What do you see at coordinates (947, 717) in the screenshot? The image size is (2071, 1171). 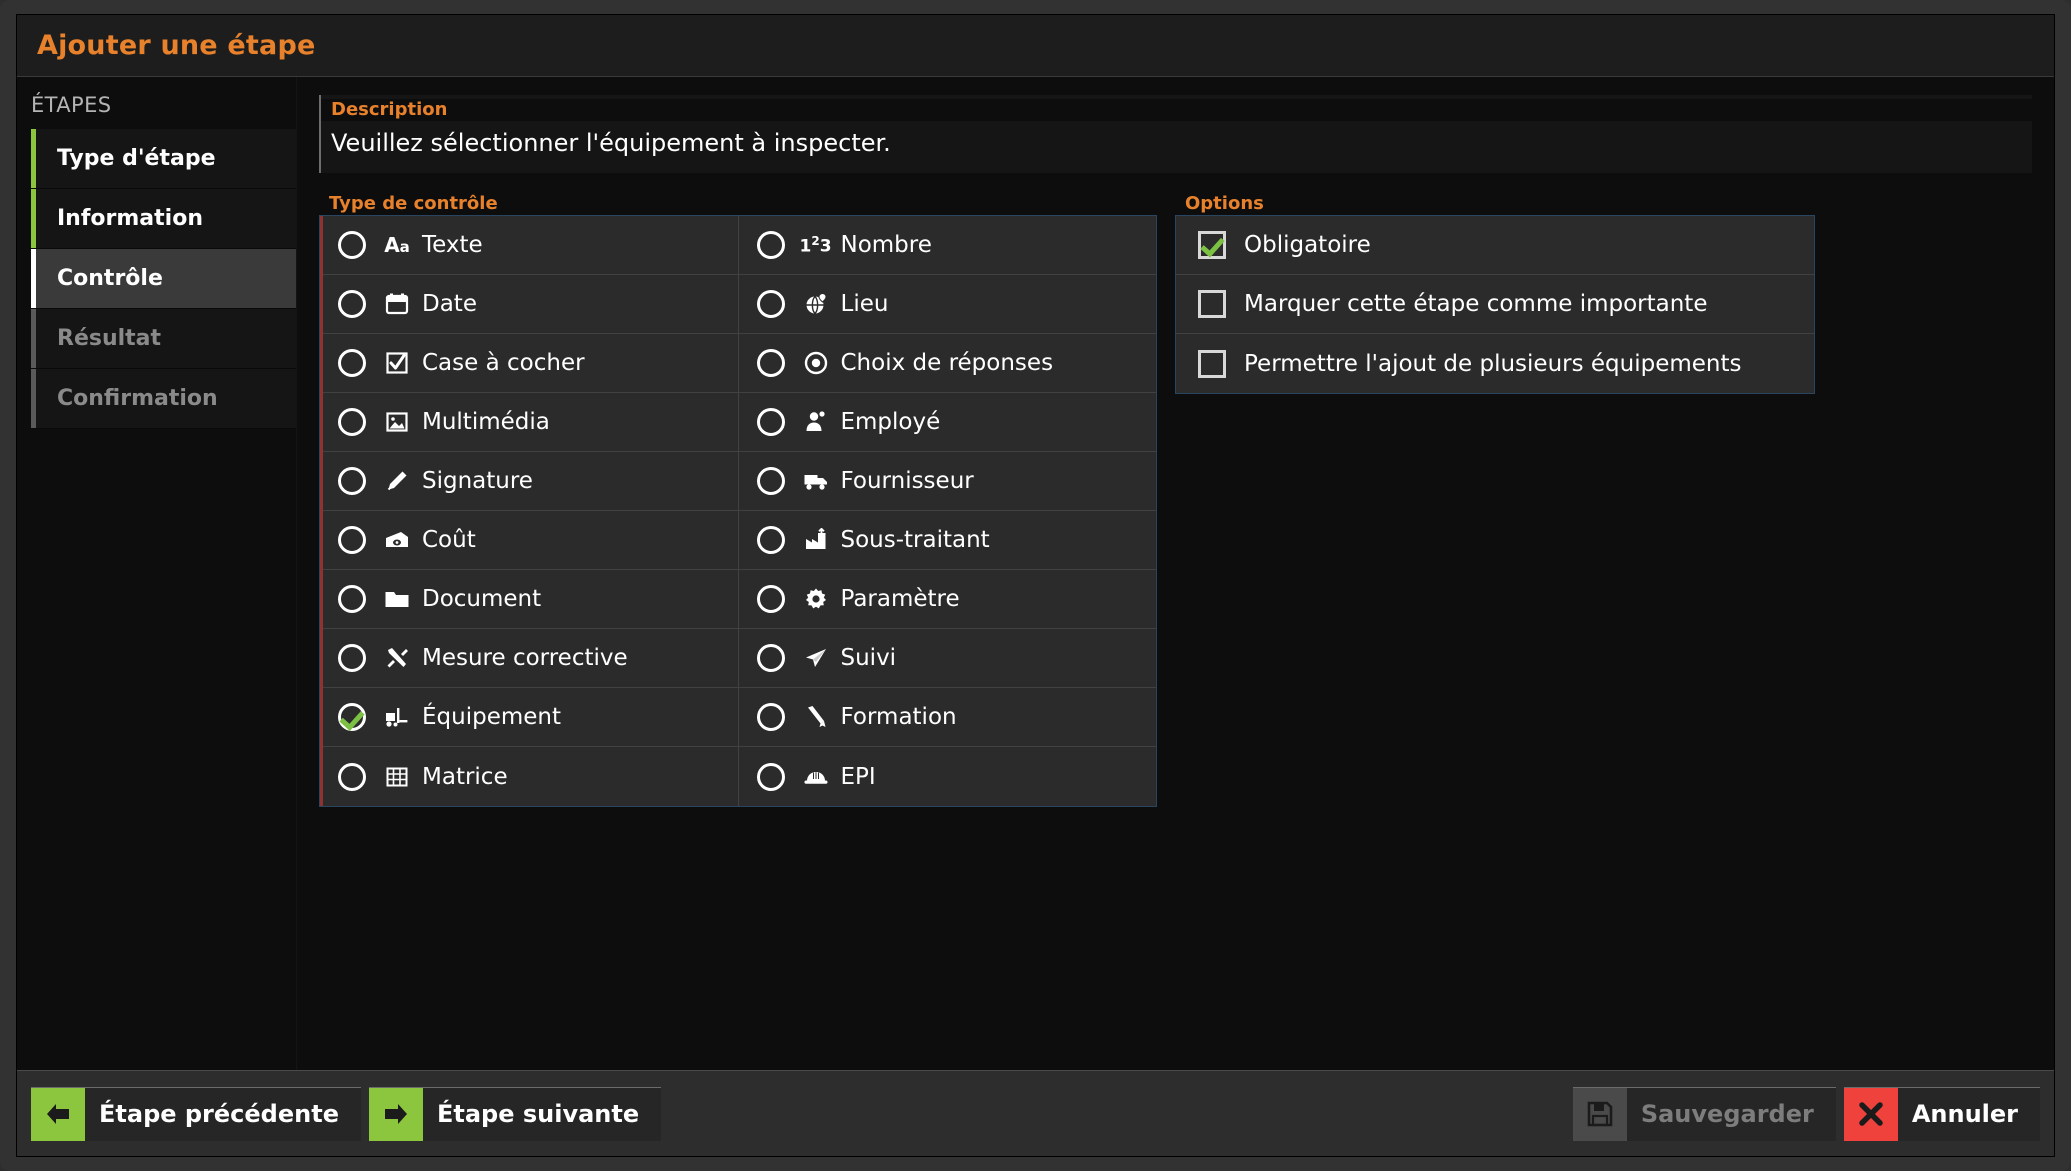 I see `control-type-option: Formation` at bounding box center [947, 717].